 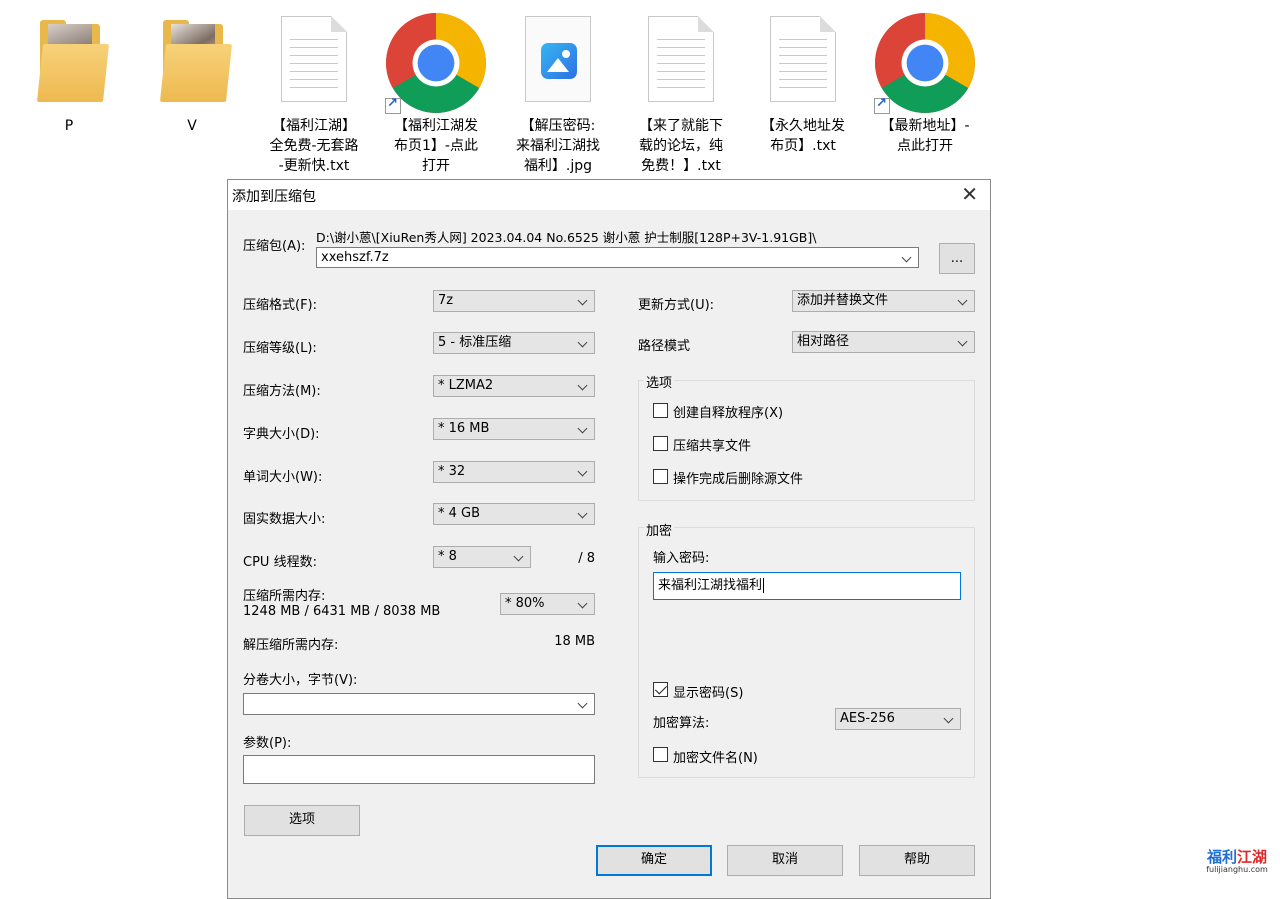 What do you see at coordinates (609, 195) in the screenshot?
I see `title-bar: 添加到压缩包 ✕` at bounding box center [609, 195].